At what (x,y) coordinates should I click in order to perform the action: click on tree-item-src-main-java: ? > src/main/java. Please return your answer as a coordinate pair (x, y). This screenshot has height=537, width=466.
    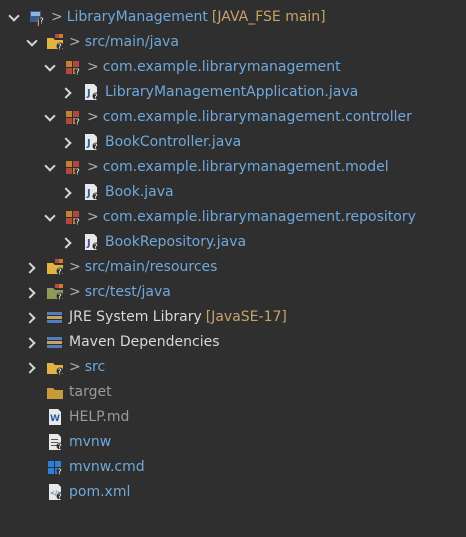
    Looking at the image, I should click on (233, 41).